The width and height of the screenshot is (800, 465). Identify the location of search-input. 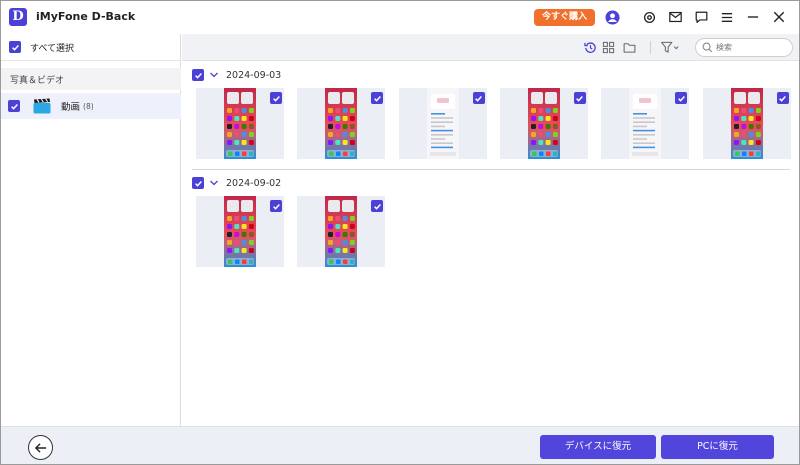
(752, 47).